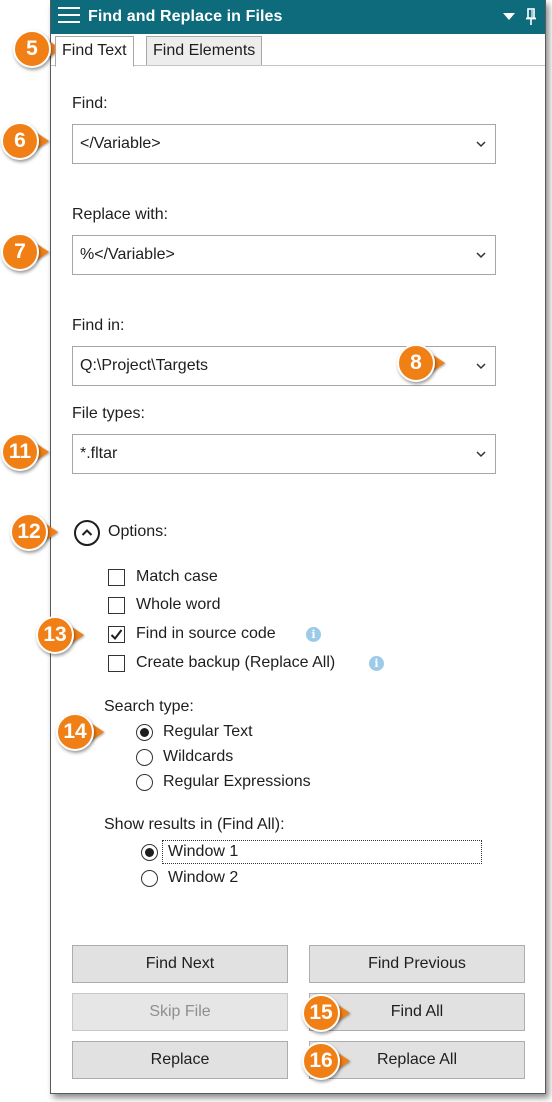 This screenshot has height=1102, width=552. What do you see at coordinates (120, 214) in the screenshot?
I see `replace-label: Replace with:` at bounding box center [120, 214].